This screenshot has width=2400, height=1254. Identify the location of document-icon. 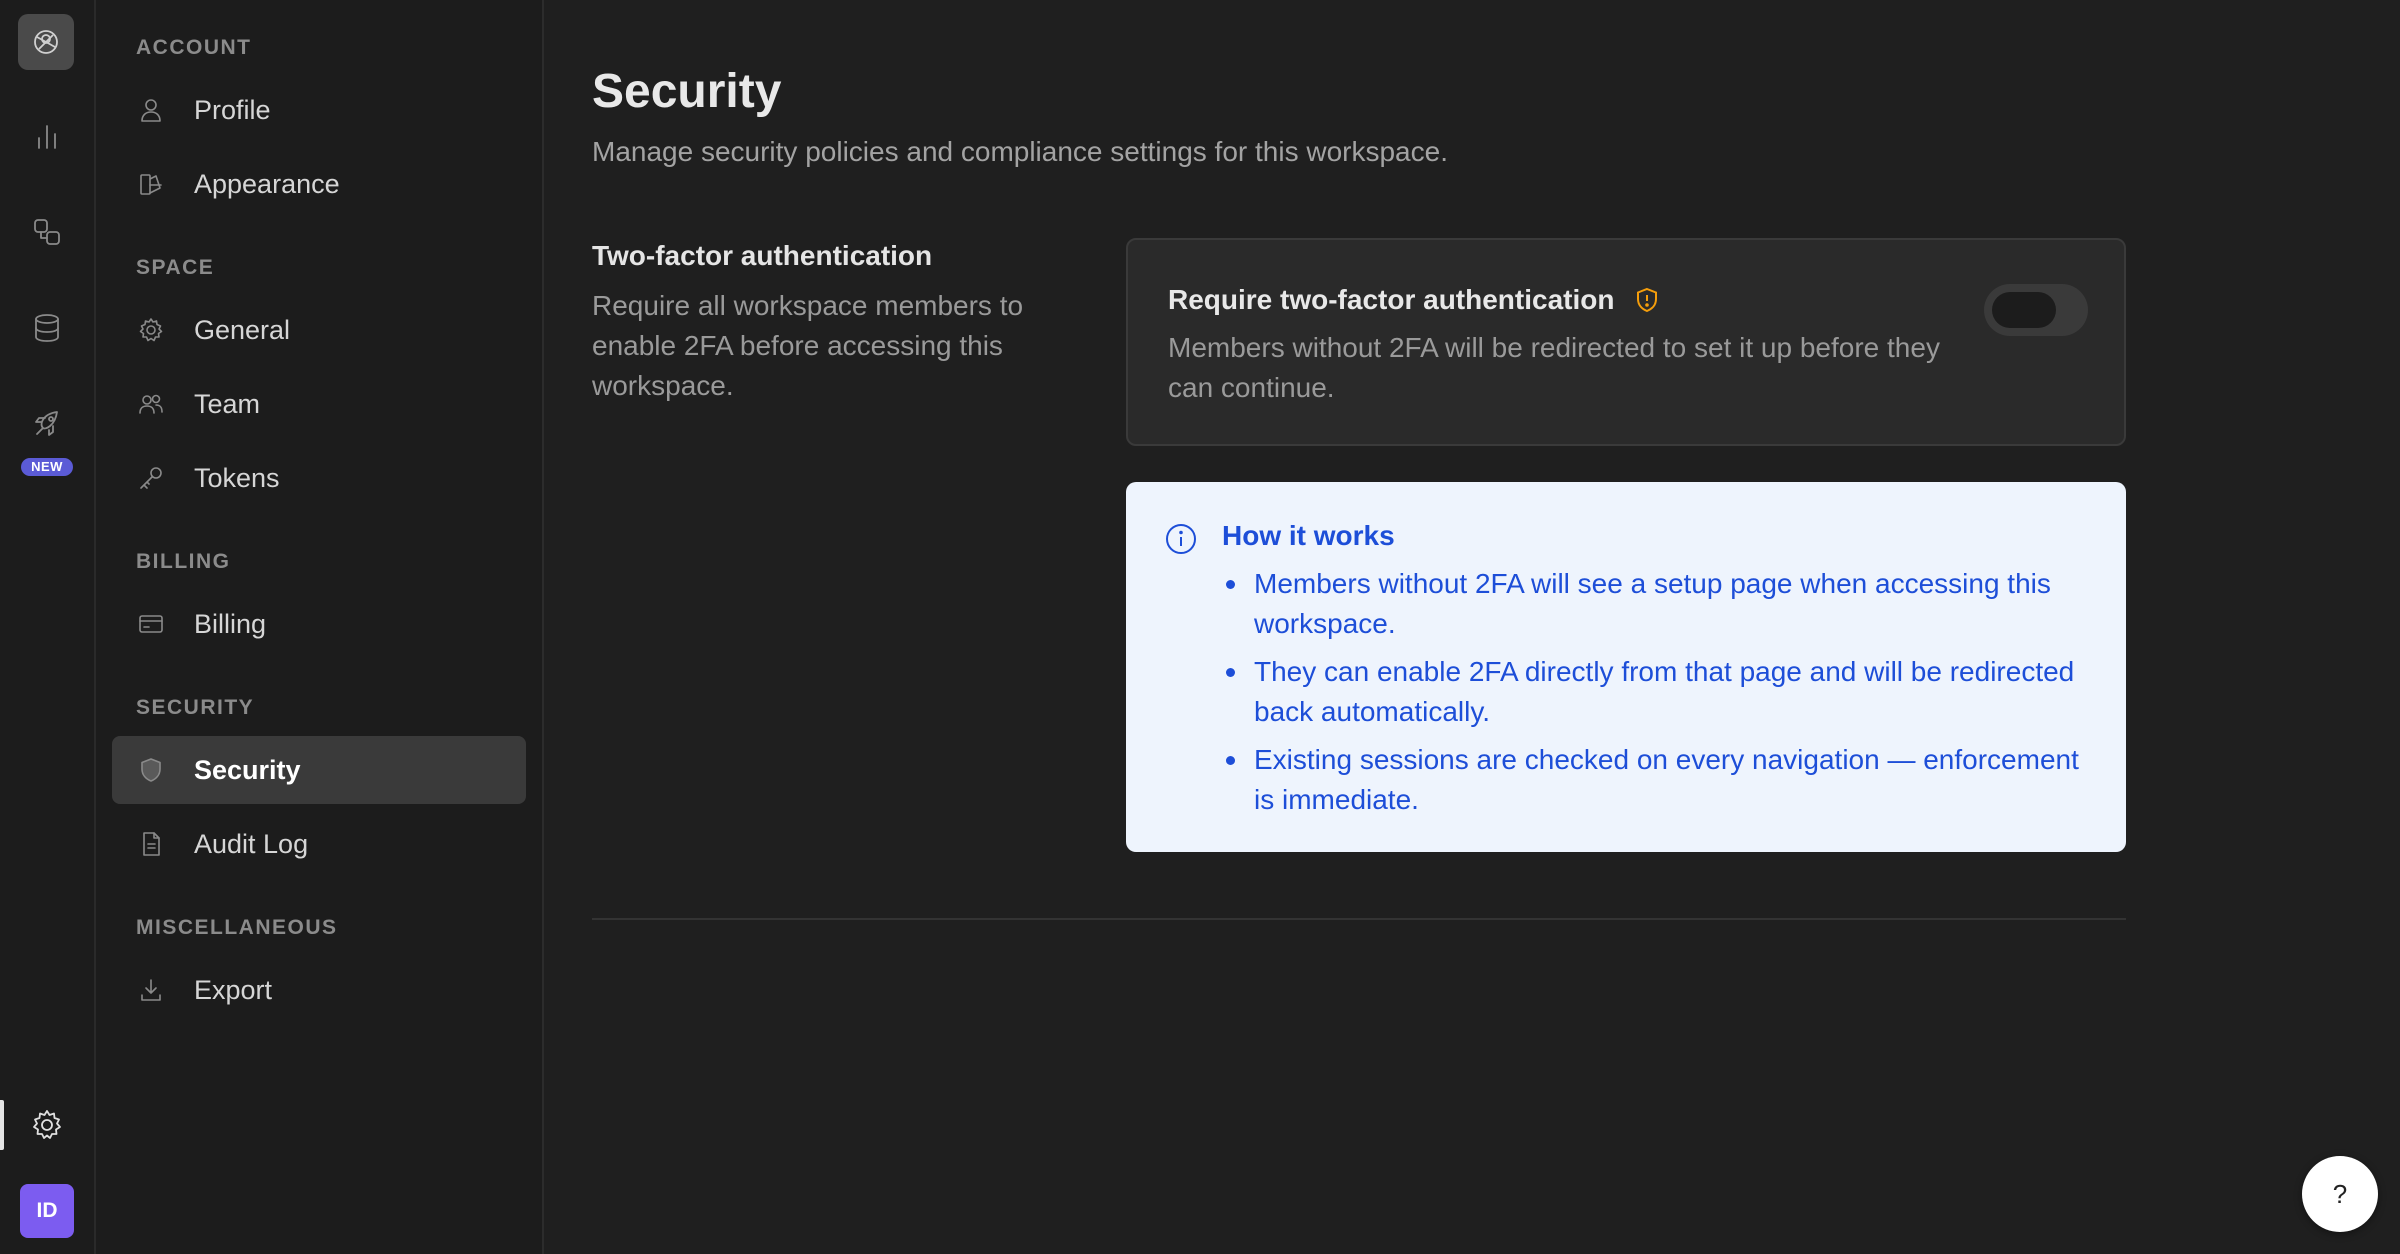
(151, 844).